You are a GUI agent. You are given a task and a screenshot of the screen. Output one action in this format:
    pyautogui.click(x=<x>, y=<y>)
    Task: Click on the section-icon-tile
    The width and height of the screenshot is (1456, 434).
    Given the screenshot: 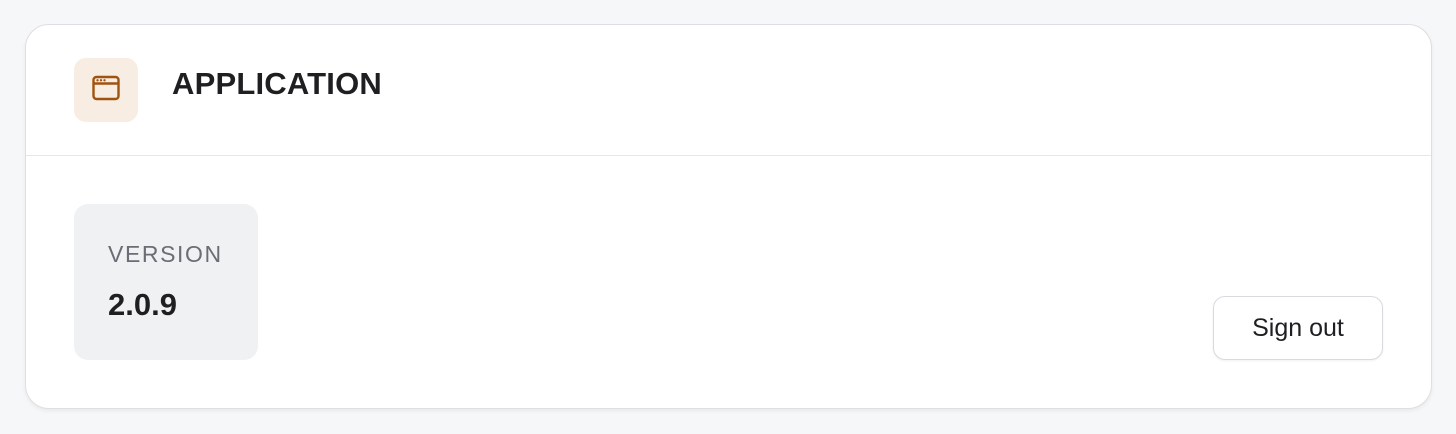 What is the action you would take?
    pyautogui.click(x=106, y=90)
    